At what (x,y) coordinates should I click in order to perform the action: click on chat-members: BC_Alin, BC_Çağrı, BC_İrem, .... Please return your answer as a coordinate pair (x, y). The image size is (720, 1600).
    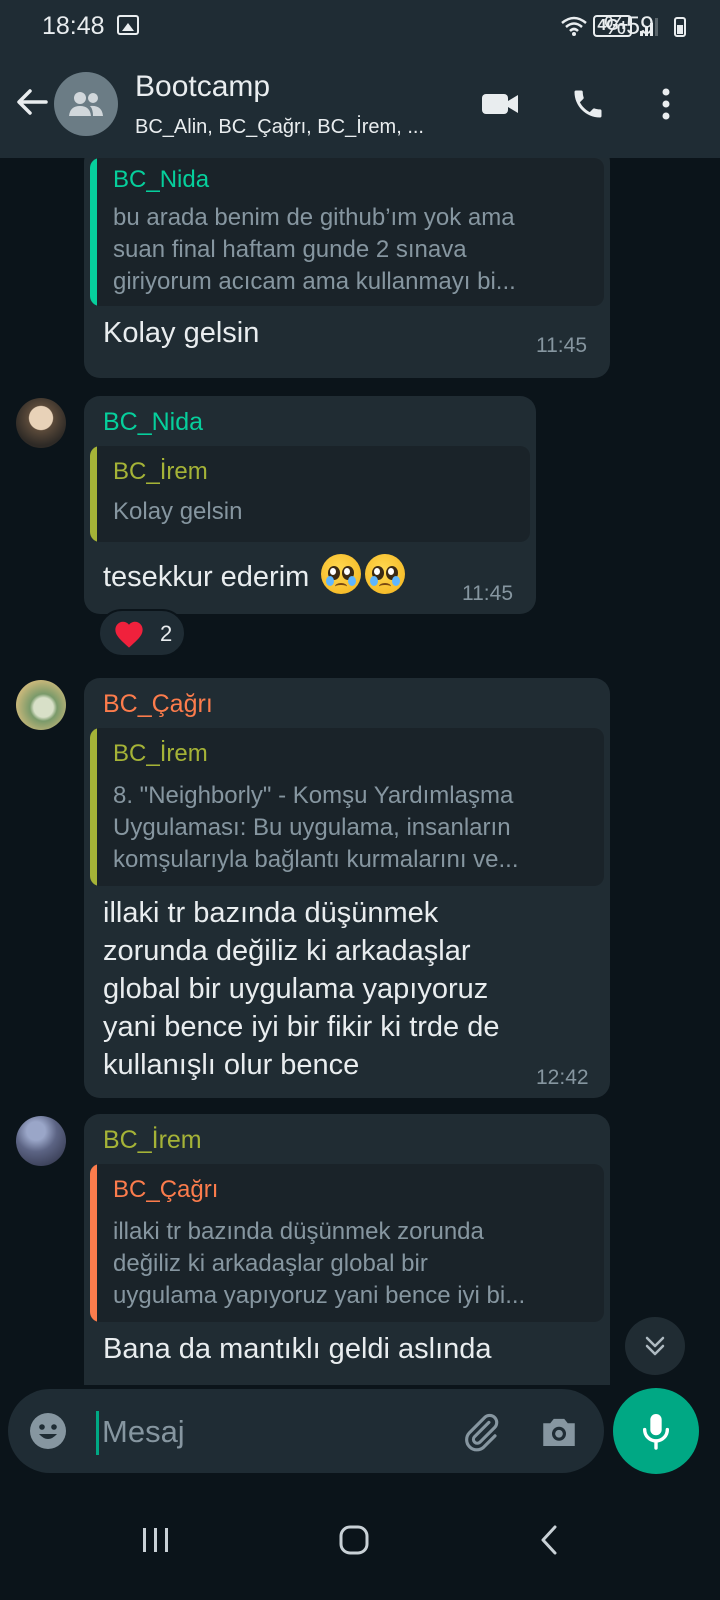
    Looking at the image, I should click on (279, 127).